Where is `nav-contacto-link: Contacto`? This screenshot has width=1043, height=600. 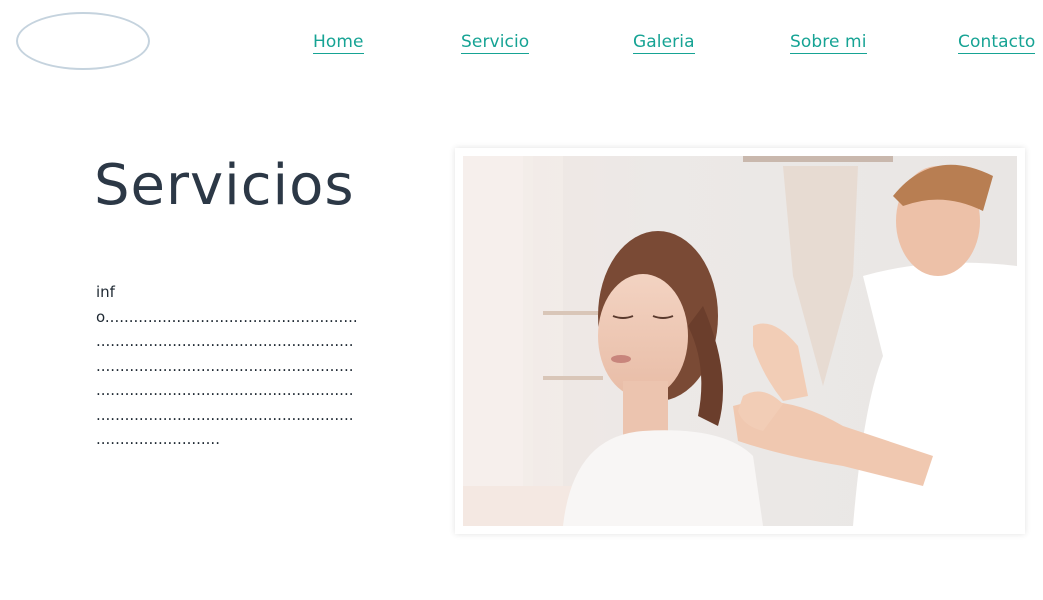 nav-contacto-link: Contacto is located at coordinates (997, 43).